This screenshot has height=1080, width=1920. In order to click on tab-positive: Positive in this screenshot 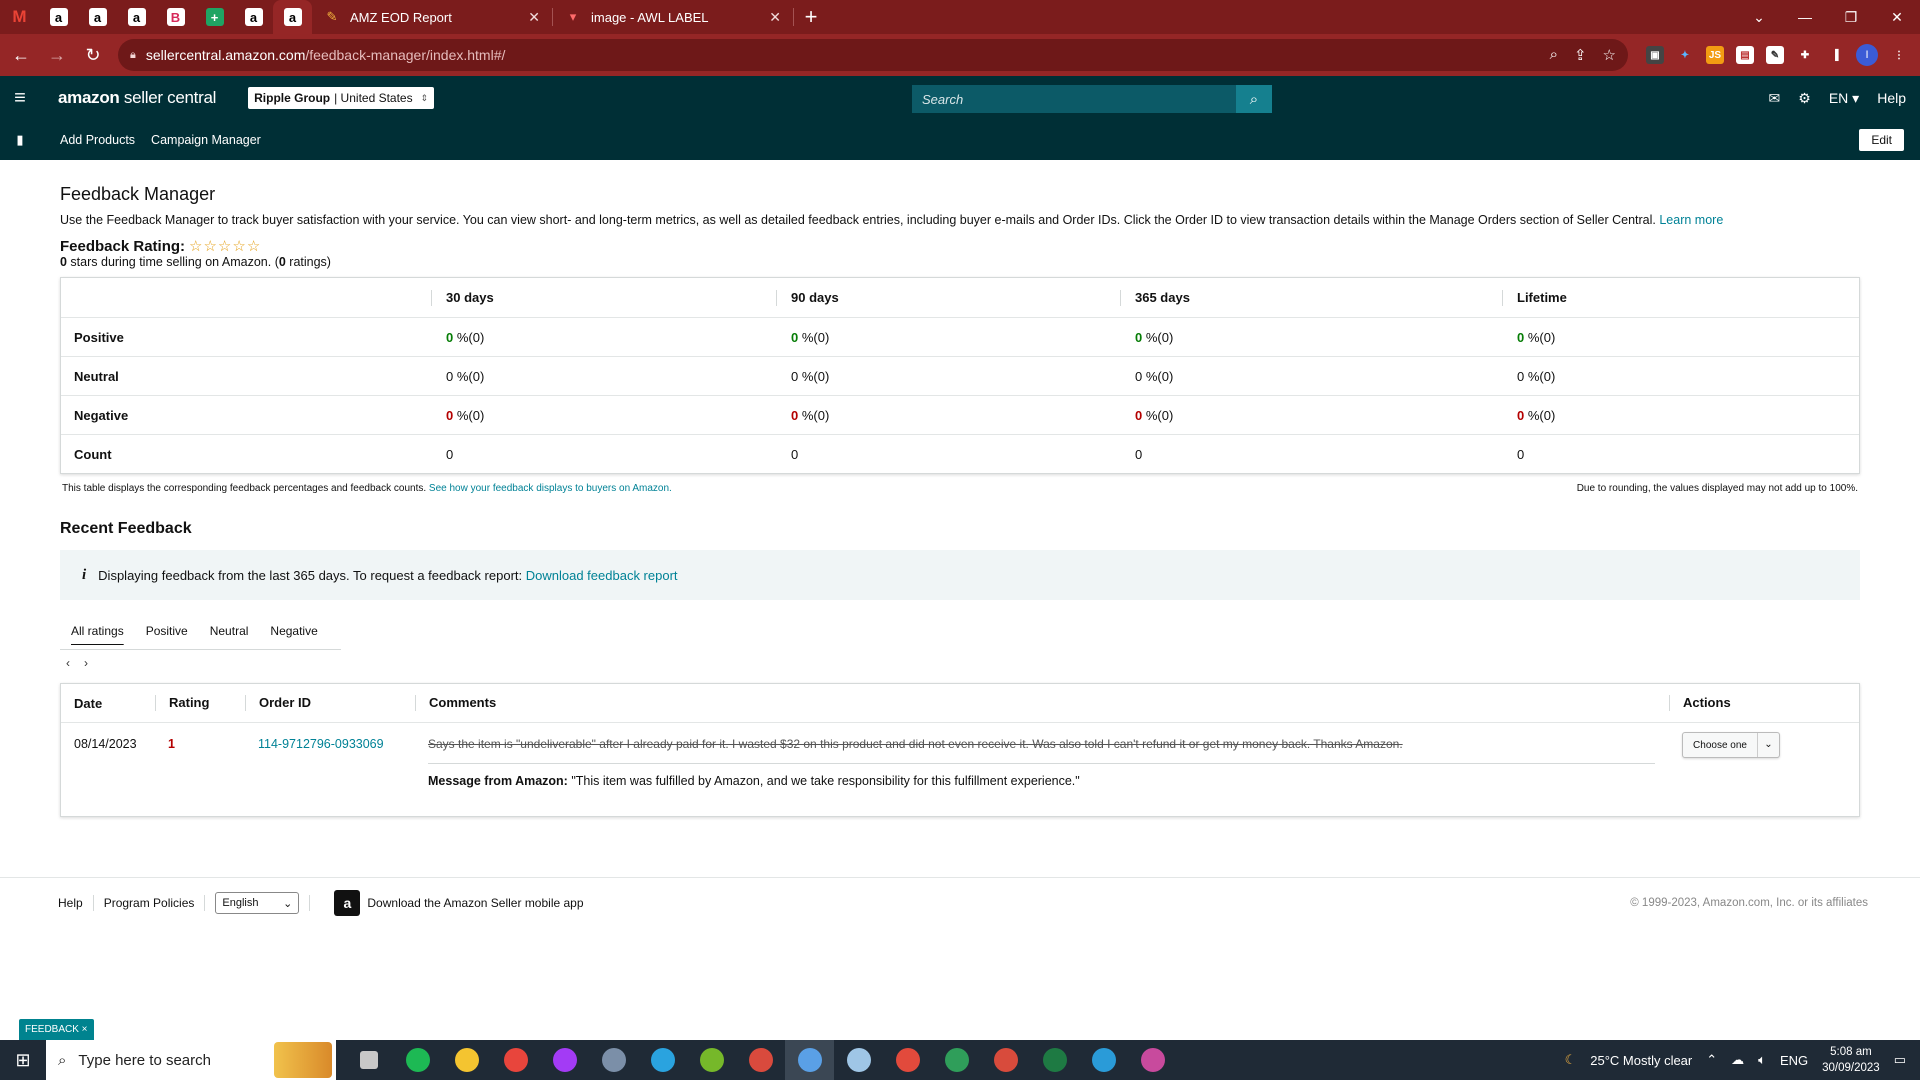, I will do `click(167, 631)`.